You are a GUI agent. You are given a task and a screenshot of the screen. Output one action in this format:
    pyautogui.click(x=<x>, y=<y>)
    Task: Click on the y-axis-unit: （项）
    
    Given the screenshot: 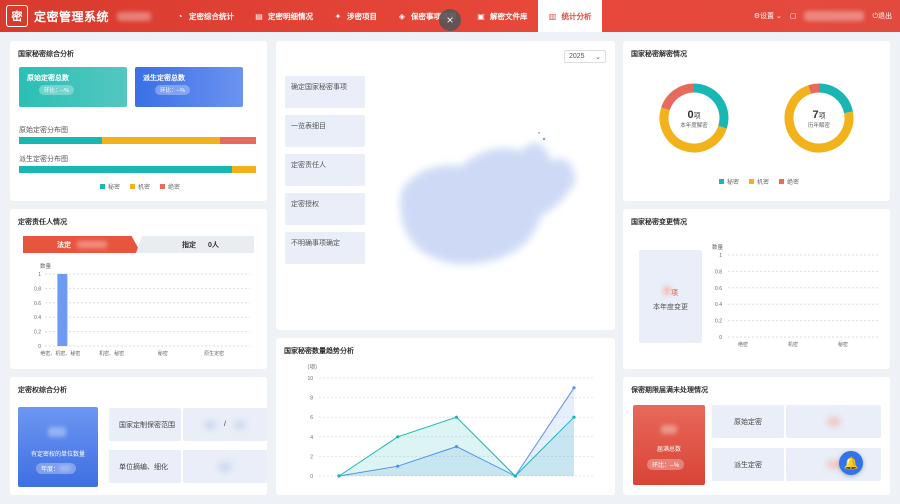 What is the action you would take?
    pyautogui.click(x=312, y=367)
    